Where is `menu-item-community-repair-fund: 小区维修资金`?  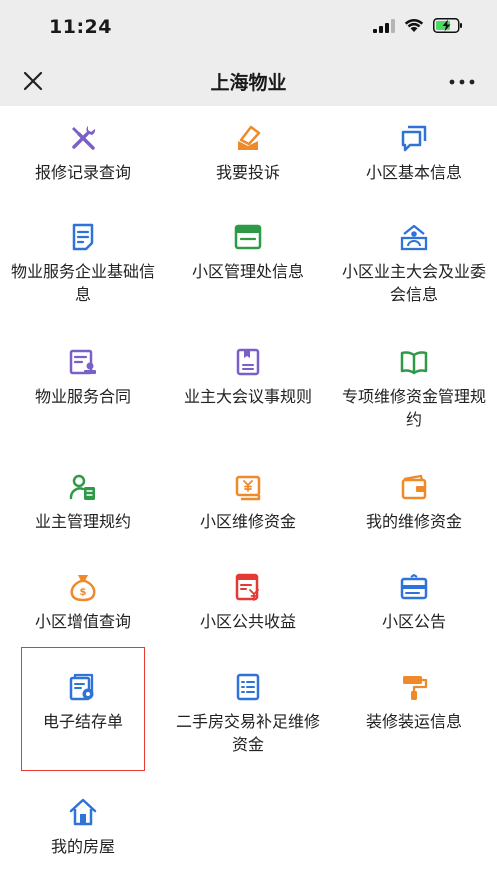 menu-item-community-repair-fund: 小区维修资金 is located at coordinates (248, 502).